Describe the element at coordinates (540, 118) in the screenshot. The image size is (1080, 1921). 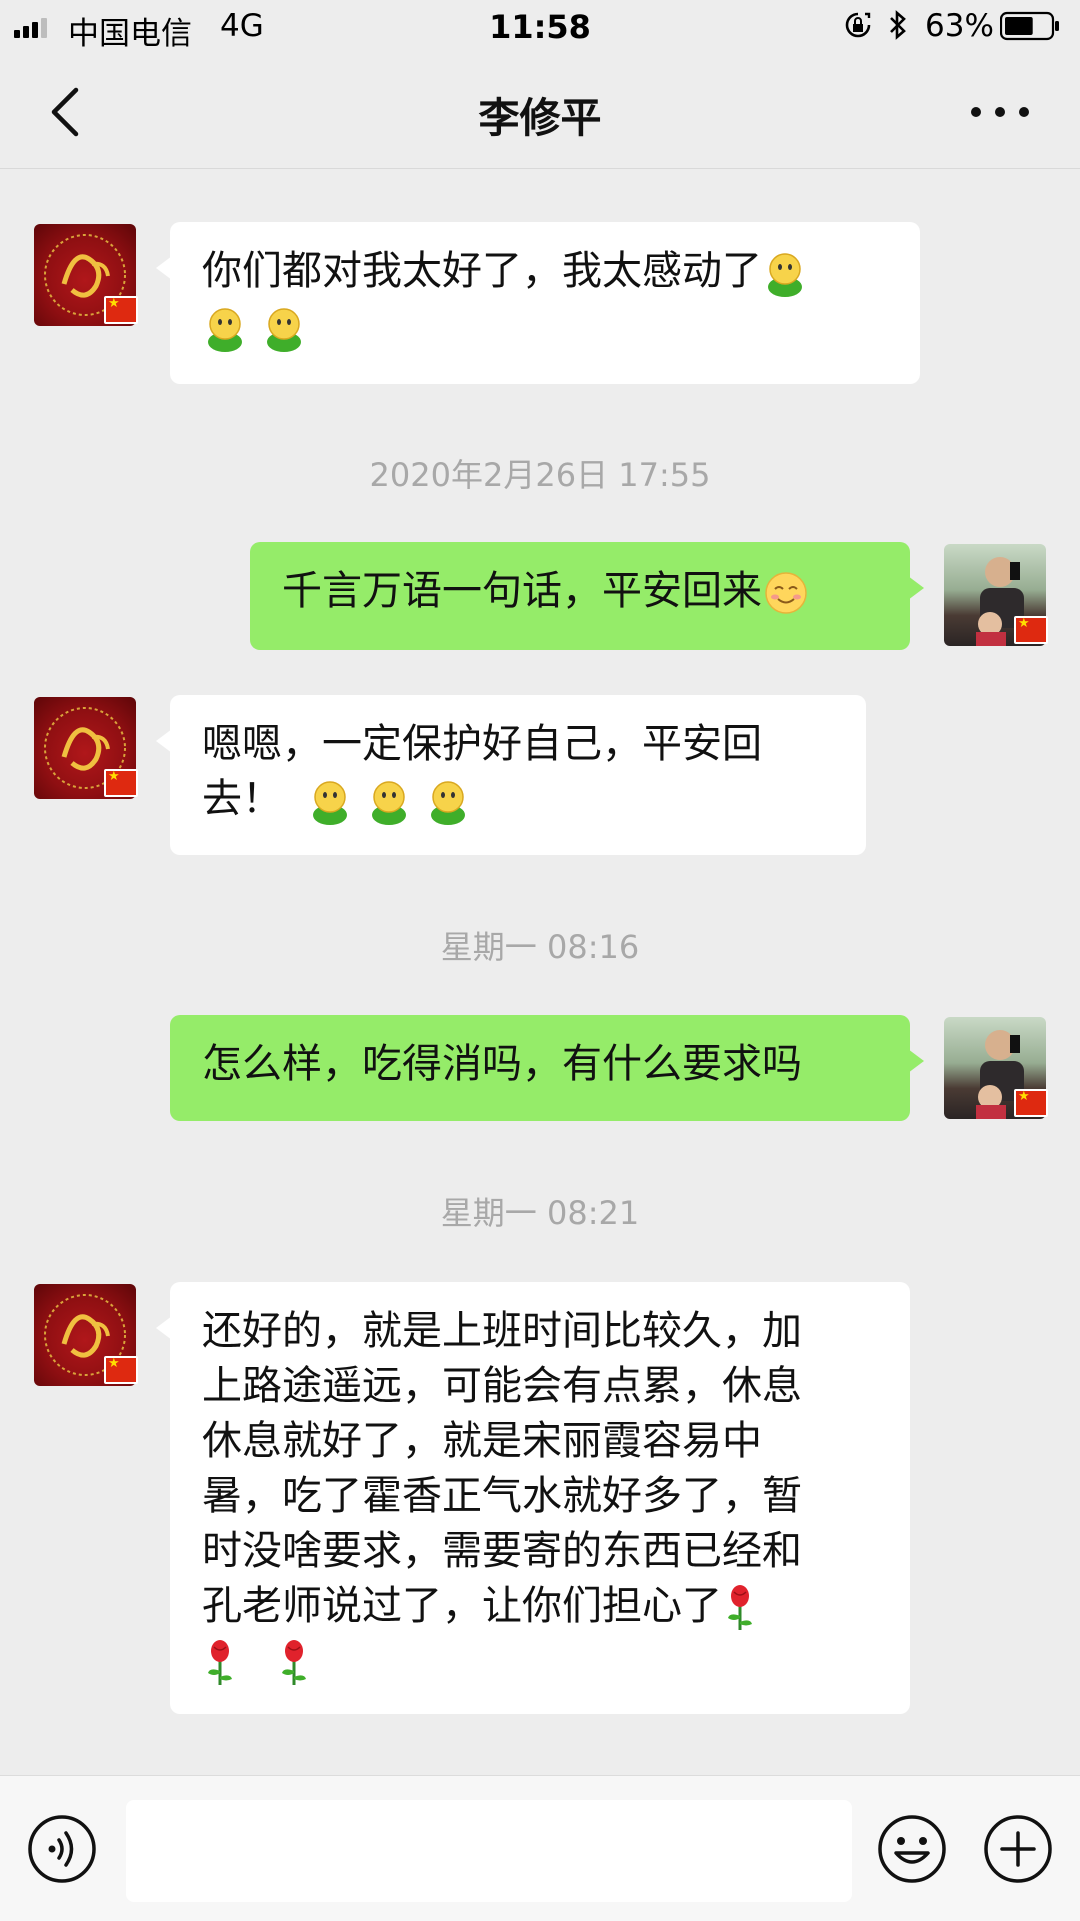
I see `chat-title: 李修平` at that location.